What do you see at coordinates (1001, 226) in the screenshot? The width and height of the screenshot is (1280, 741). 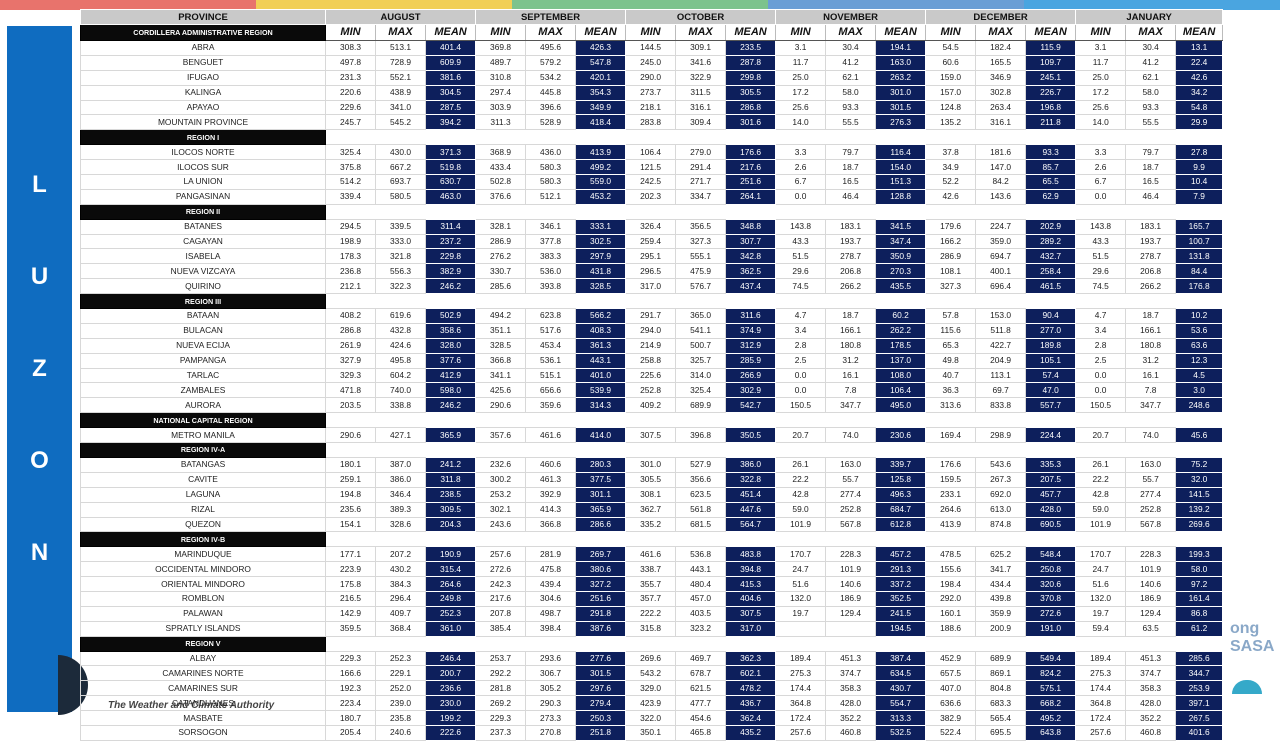 I see `max-value: 224.7` at bounding box center [1001, 226].